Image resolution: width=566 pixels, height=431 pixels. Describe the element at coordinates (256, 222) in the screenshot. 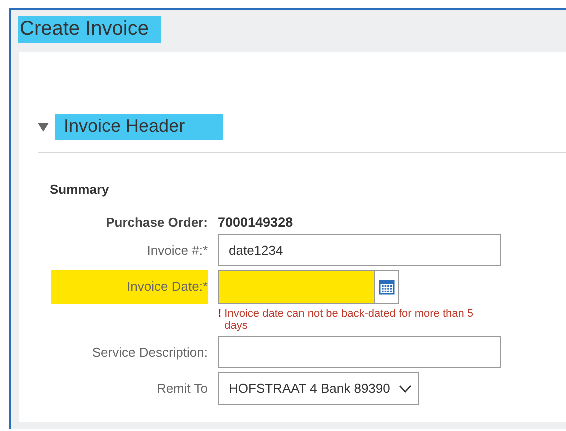

I see `purchase-order-value: 7000149328` at that location.